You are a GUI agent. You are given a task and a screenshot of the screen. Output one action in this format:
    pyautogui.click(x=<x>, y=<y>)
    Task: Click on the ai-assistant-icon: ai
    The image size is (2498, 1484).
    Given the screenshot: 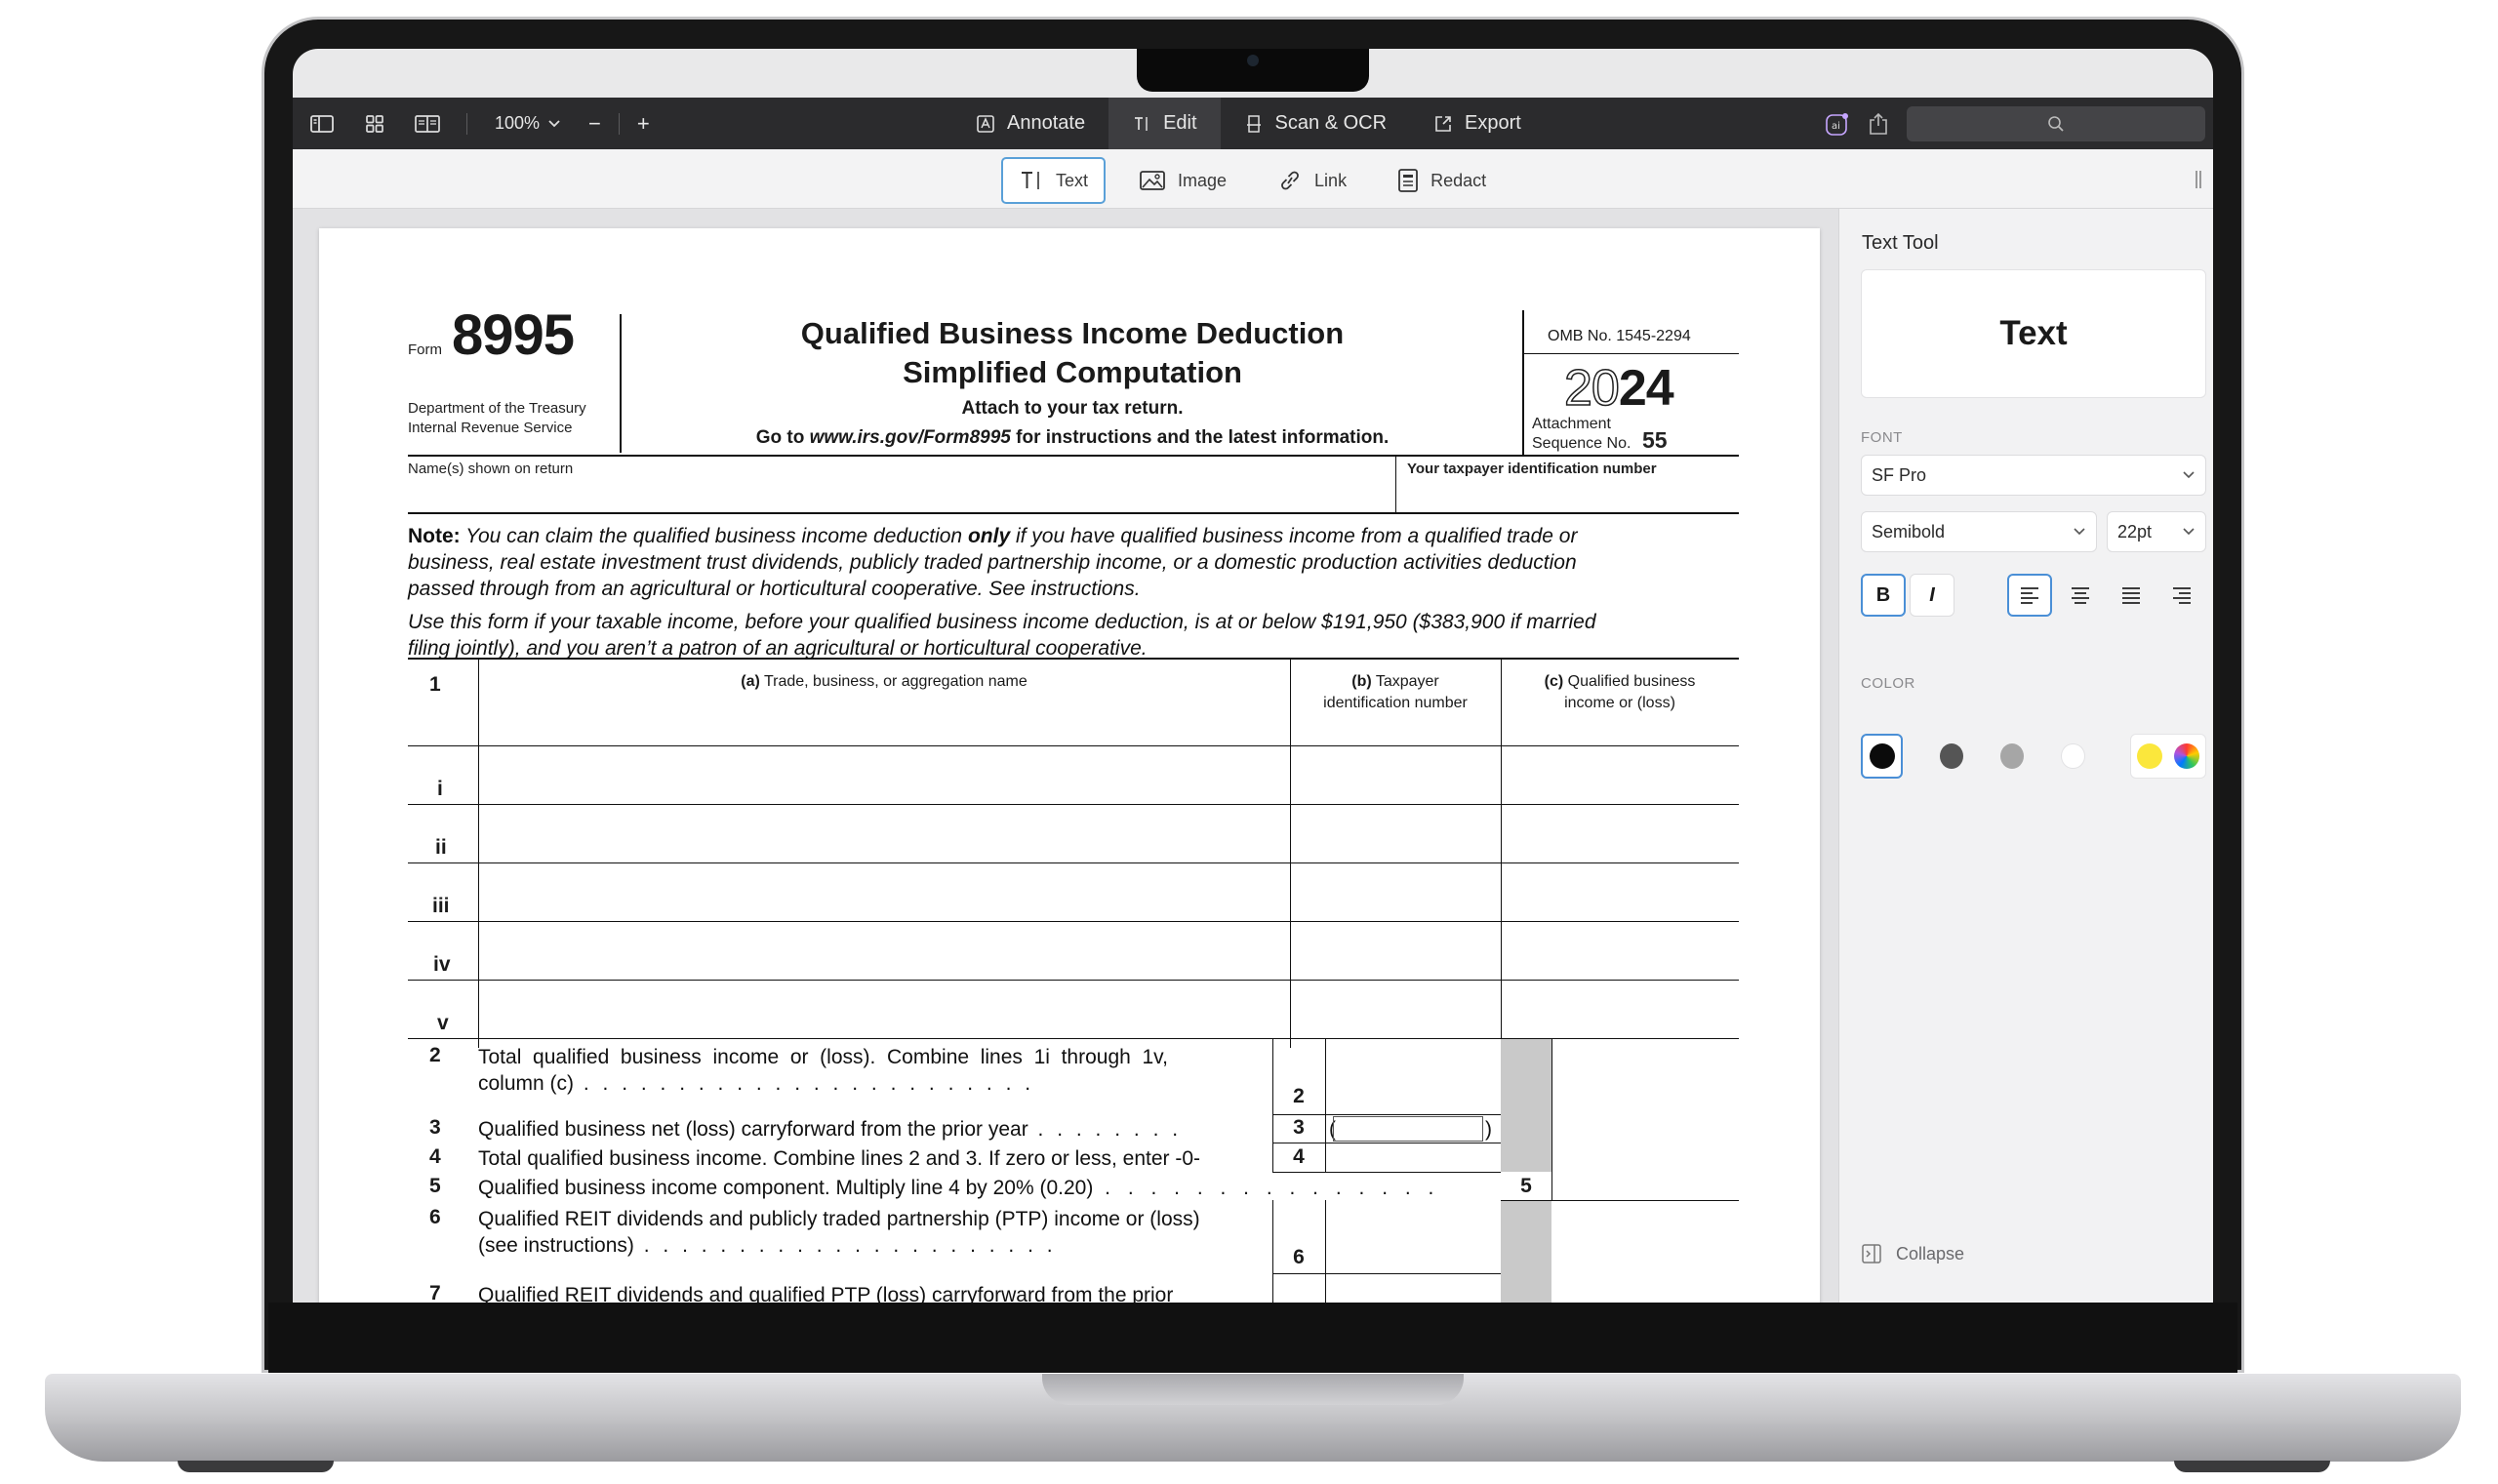 What is the action you would take?
    pyautogui.click(x=1837, y=124)
    